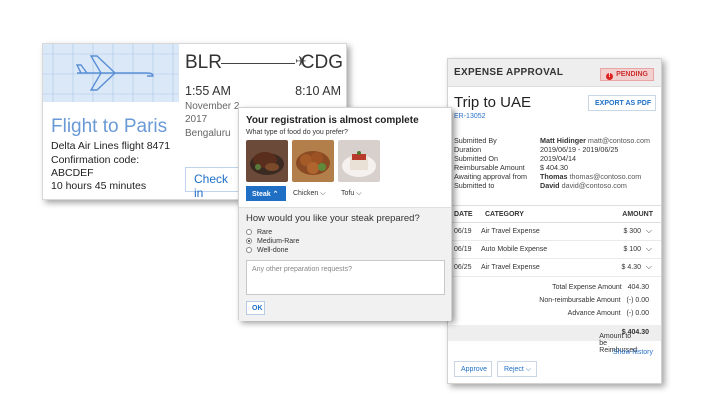 This screenshot has width=715, height=411. What do you see at coordinates (267, 250) in the screenshot?
I see `radio-well-done: Well-done` at bounding box center [267, 250].